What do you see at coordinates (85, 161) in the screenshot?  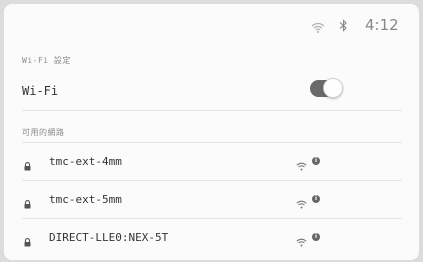 I see `network-name: tmc-ext-4mm` at bounding box center [85, 161].